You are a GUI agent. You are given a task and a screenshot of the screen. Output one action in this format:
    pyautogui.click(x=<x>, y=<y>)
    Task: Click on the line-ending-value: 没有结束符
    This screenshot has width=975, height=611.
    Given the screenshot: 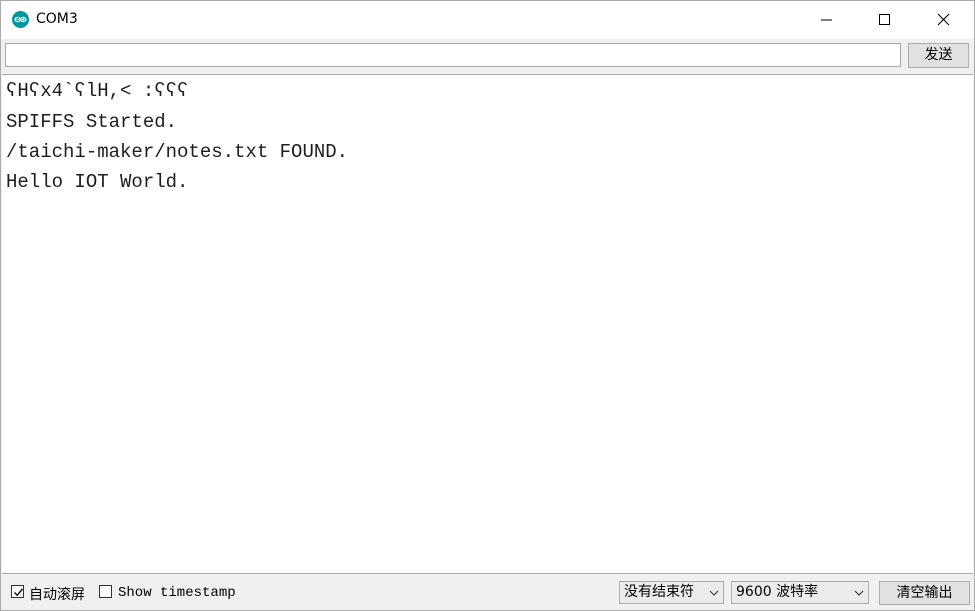 What is the action you would take?
    pyautogui.click(x=659, y=592)
    